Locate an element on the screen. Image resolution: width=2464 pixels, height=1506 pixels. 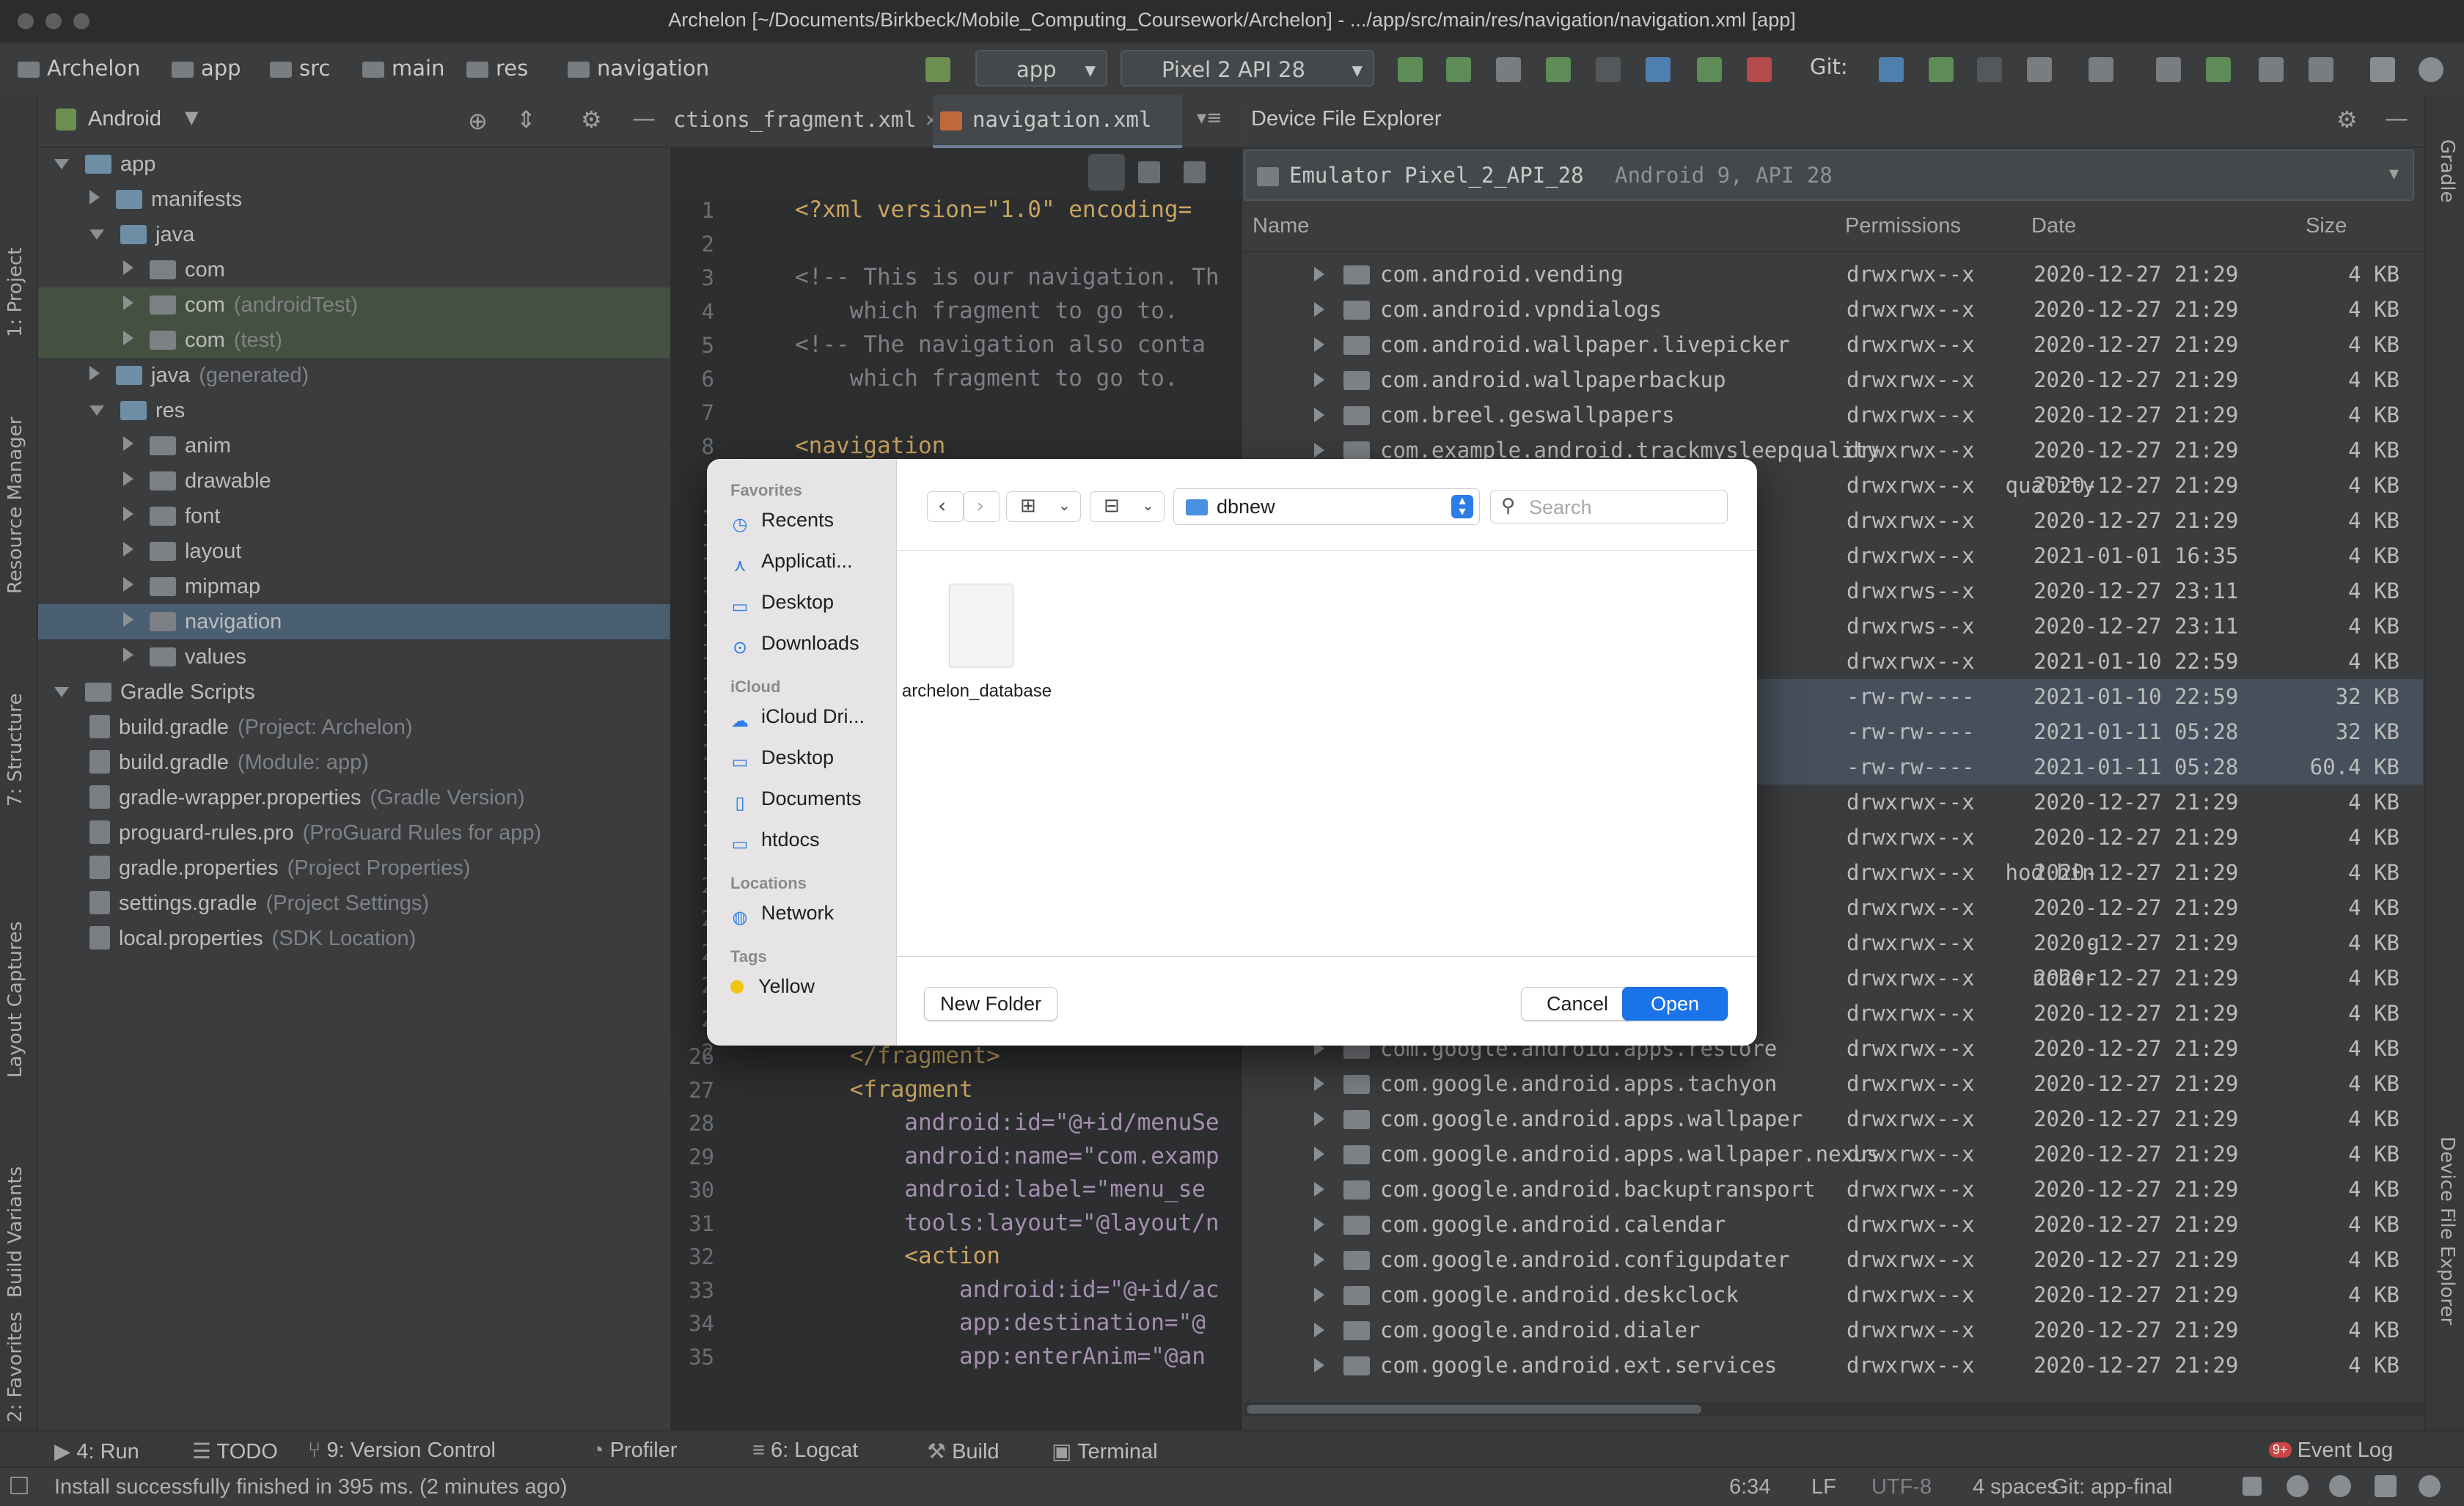
favorites-tool-tab: 2: Favorites is located at coordinates (15, 1367).